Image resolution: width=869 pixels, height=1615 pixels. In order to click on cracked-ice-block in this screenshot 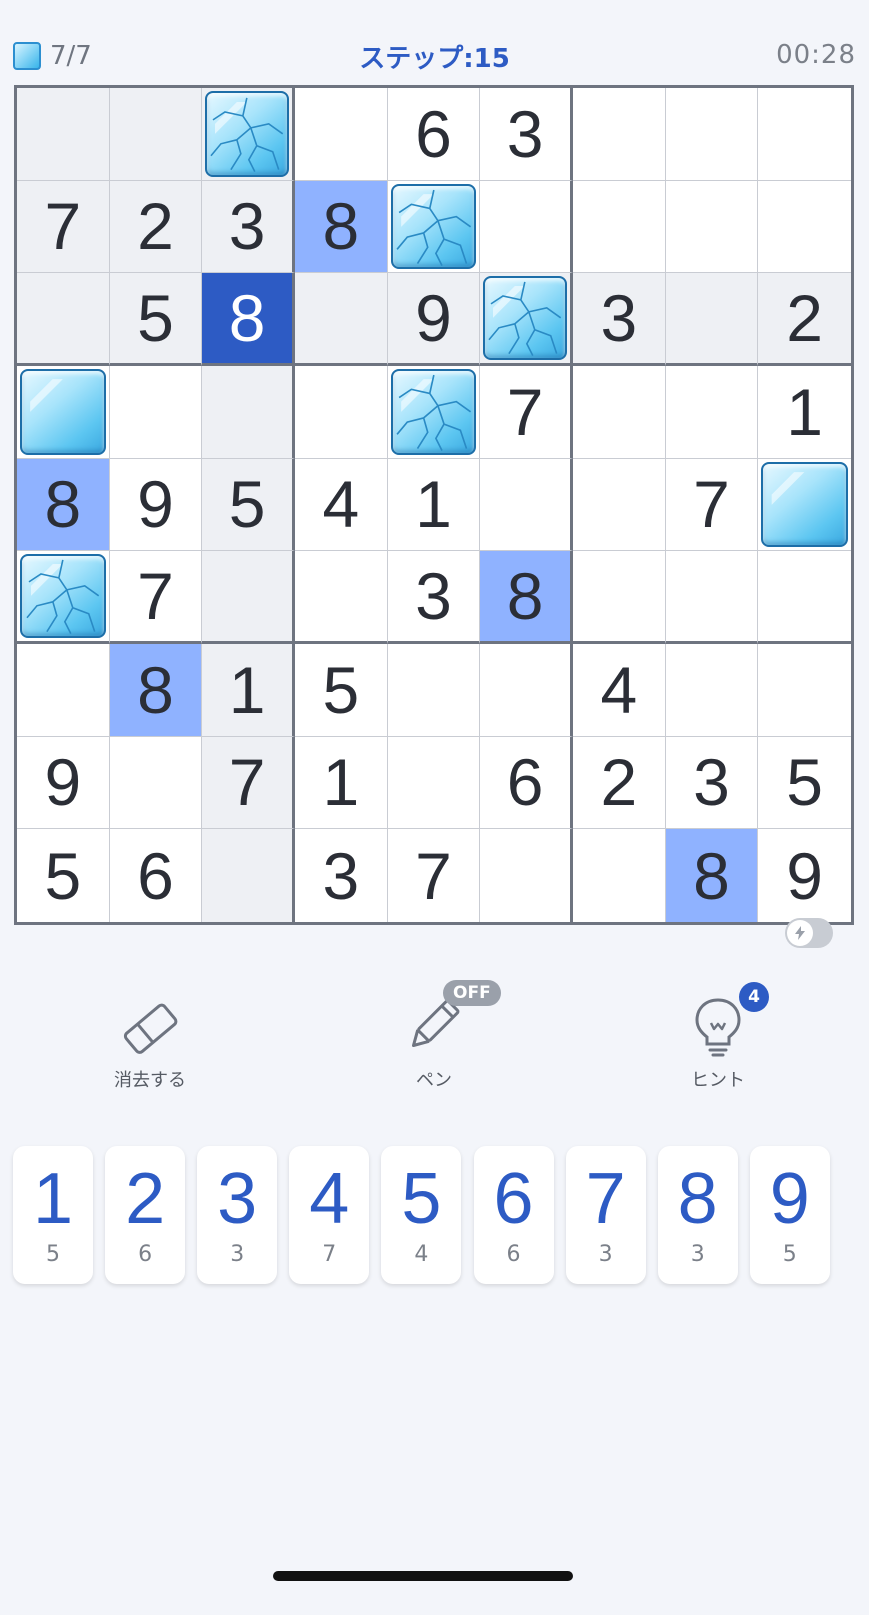, I will do `click(247, 134)`.